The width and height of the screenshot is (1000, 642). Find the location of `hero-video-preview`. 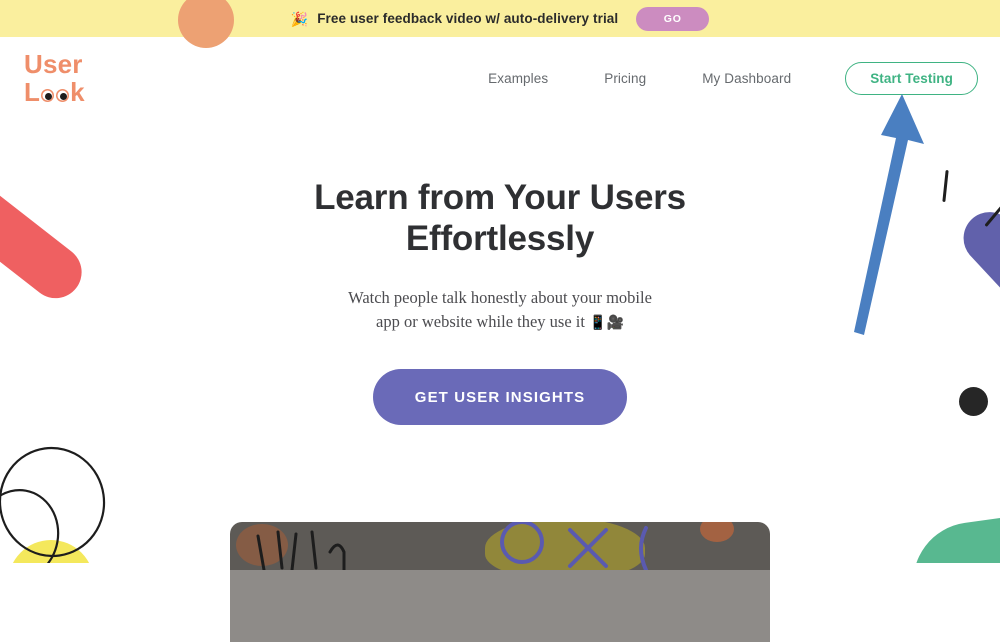

hero-video-preview is located at coordinates (500, 582).